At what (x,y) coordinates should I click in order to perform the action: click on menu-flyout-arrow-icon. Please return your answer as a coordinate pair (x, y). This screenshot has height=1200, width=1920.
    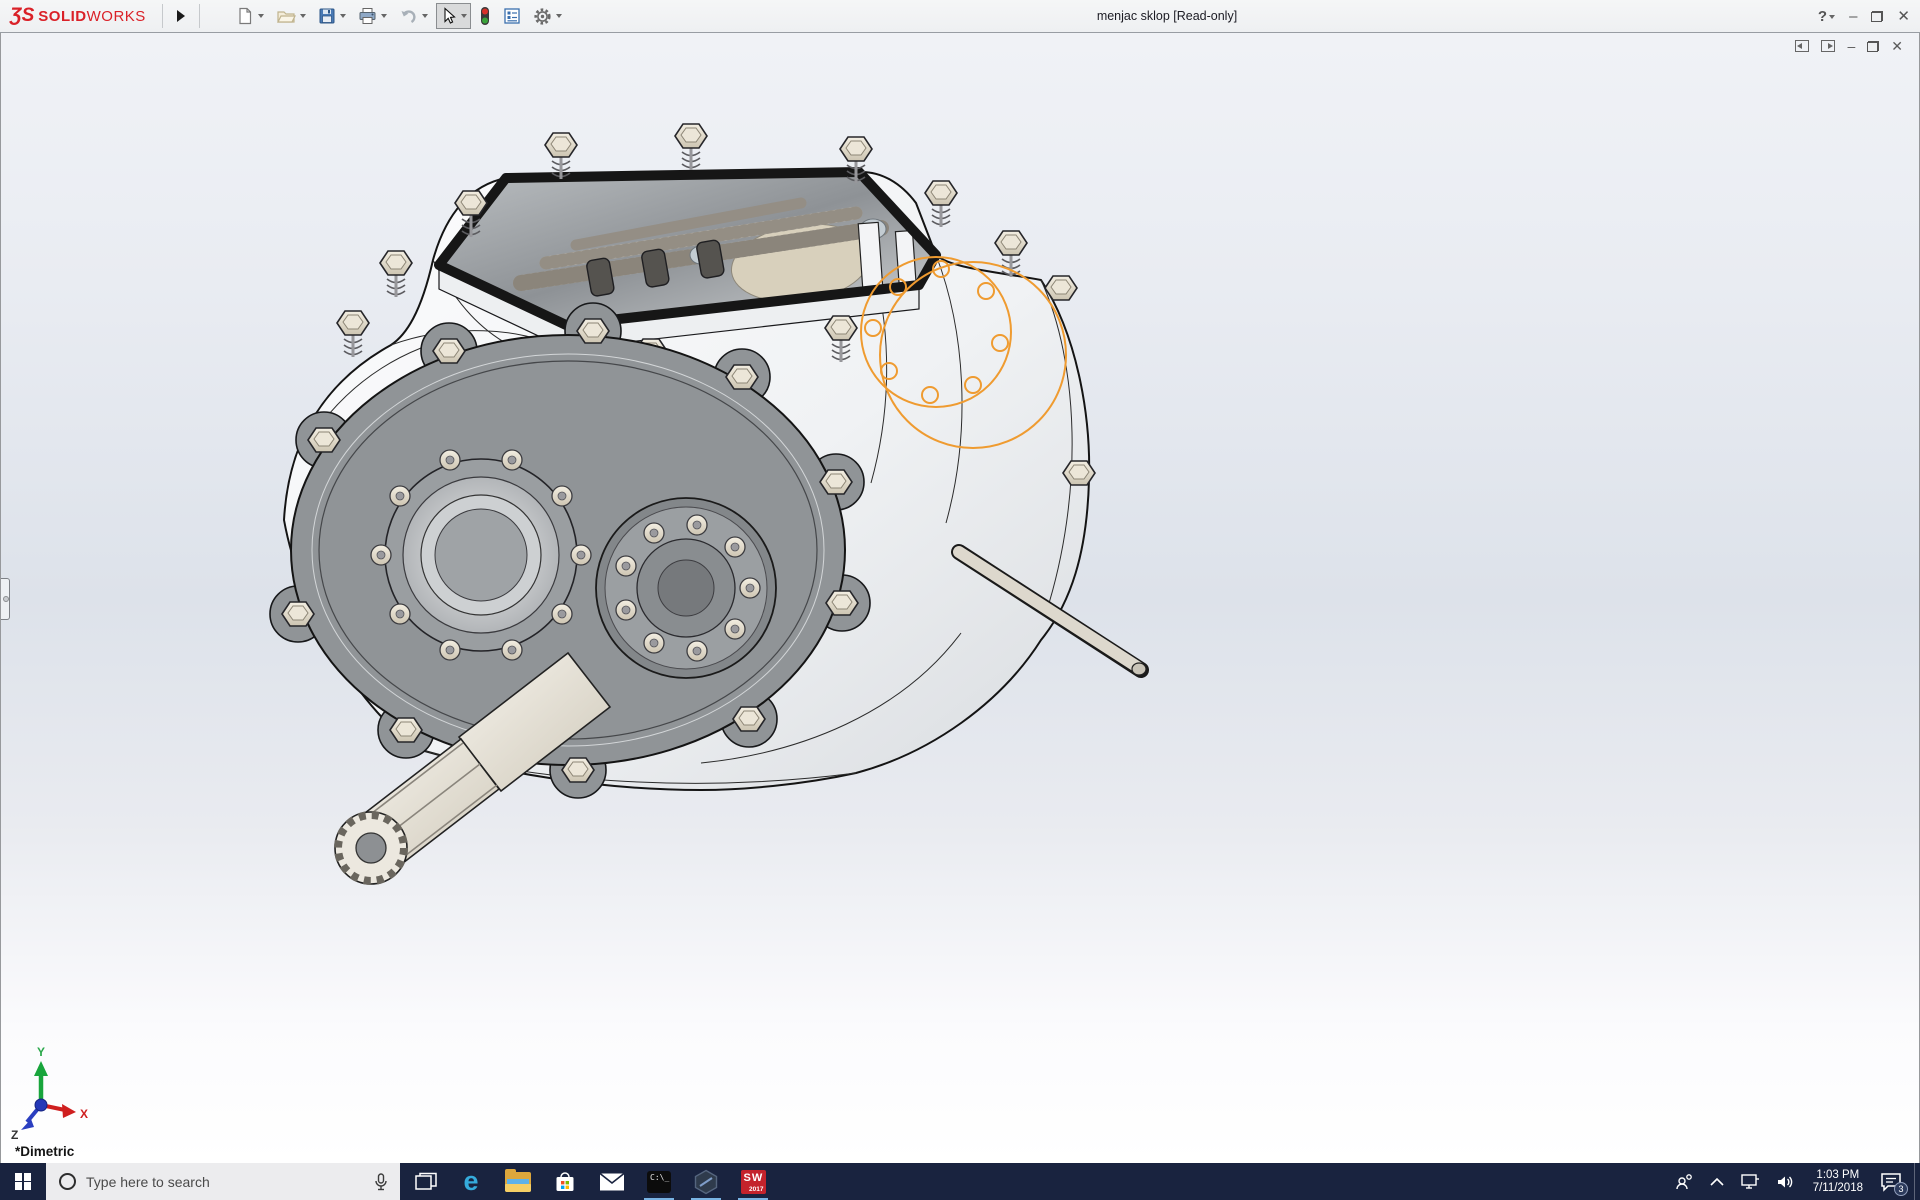
    Looking at the image, I should click on (180, 16).